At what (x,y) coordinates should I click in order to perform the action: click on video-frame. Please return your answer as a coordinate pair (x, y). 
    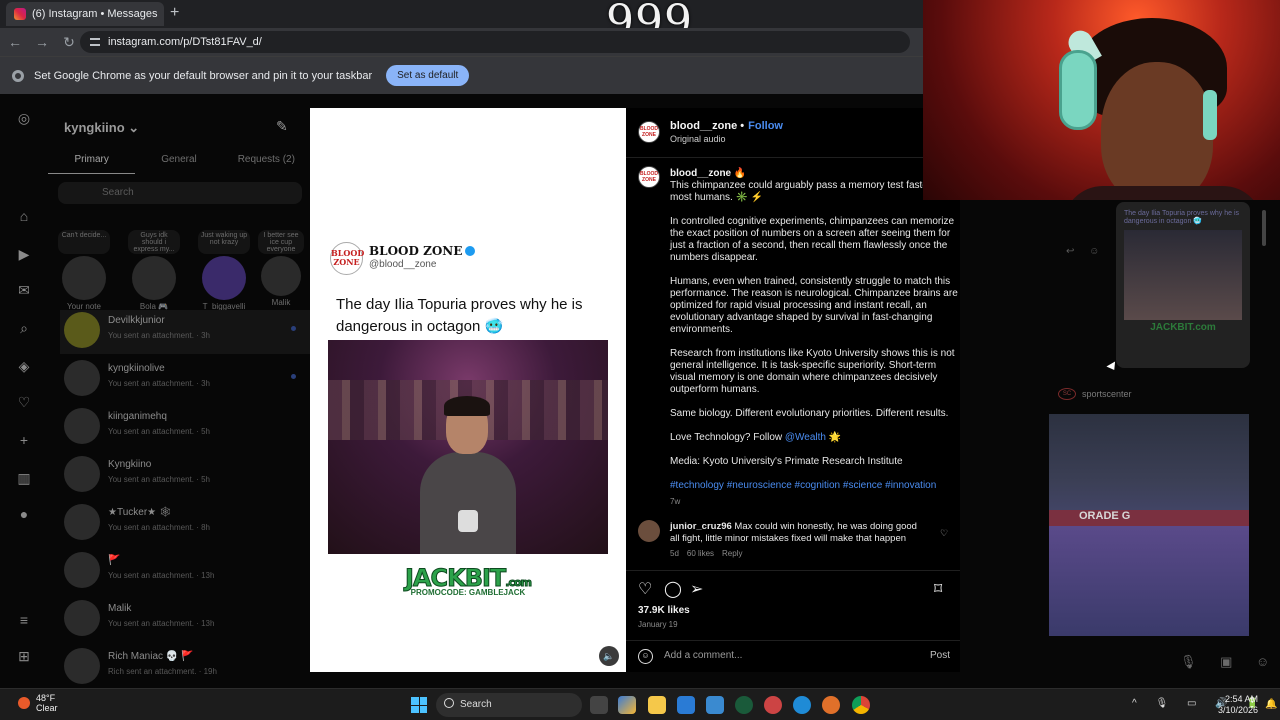
    Looking at the image, I should click on (468, 447).